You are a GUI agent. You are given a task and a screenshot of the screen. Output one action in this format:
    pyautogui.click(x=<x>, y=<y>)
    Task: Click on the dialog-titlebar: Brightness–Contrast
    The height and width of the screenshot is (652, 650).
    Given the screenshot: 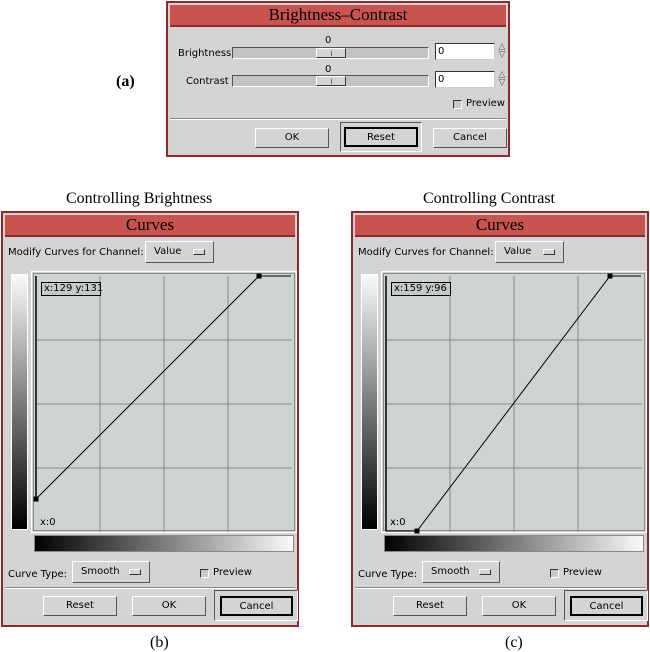 What is the action you would take?
    pyautogui.click(x=338, y=16)
    